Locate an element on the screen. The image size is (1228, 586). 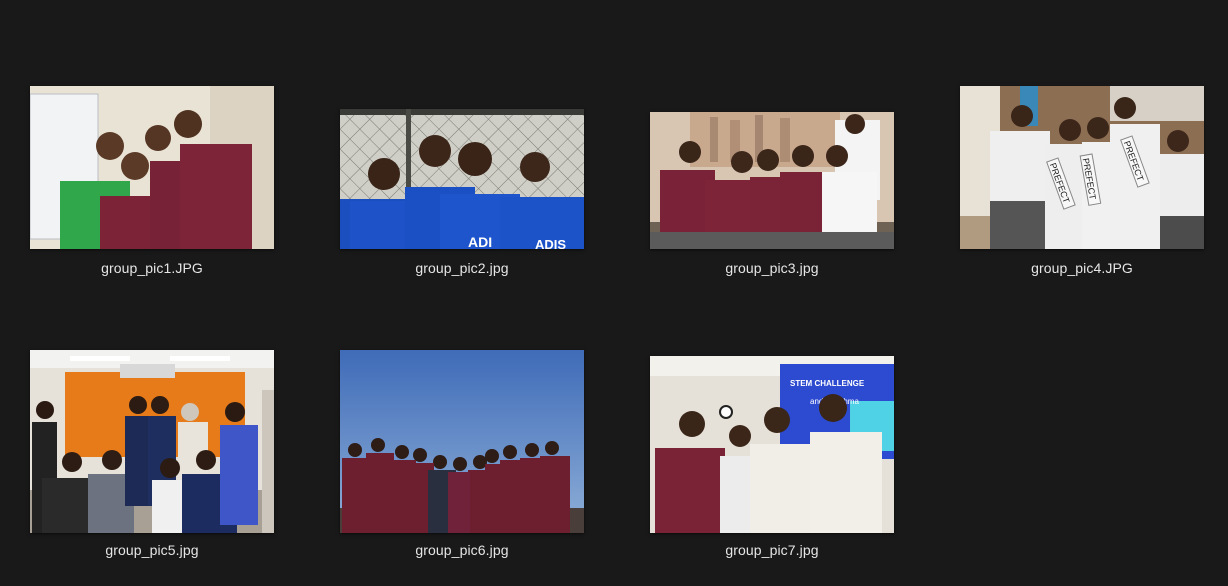
file-name-label: group_pic7.jpg is located at coordinates (772, 550).